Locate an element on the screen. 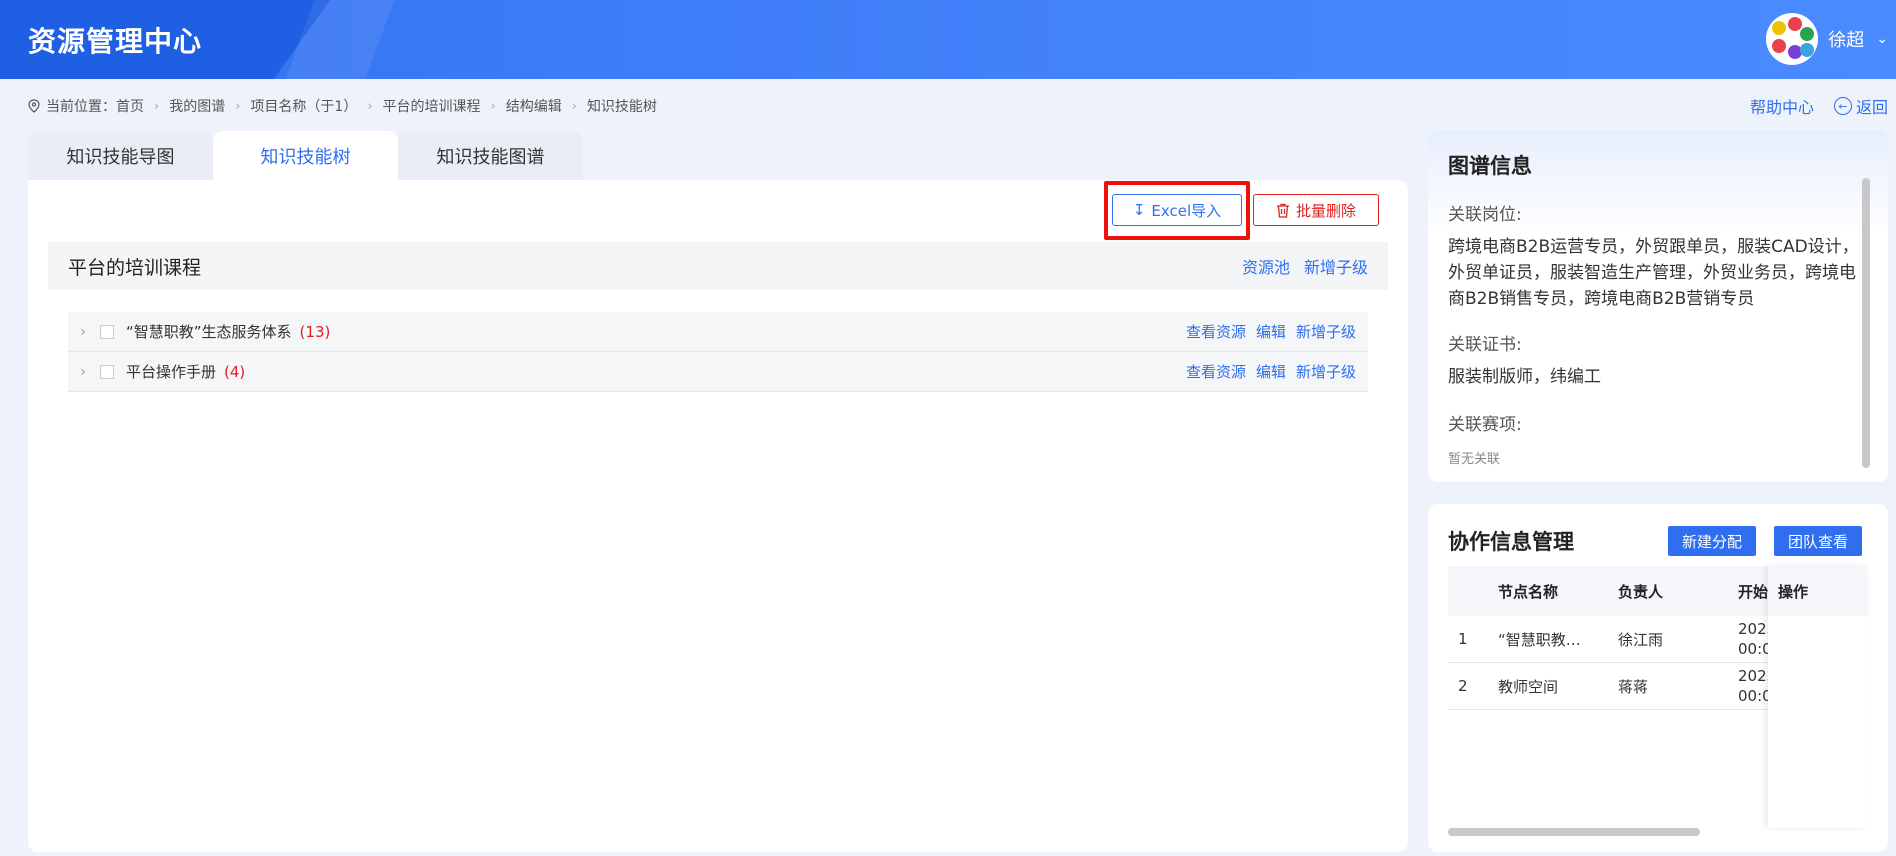 This screenshot has width=1896, height=856. related-certs-value: 服装制版师，纬编工 is located at coordinates (1524, 377).